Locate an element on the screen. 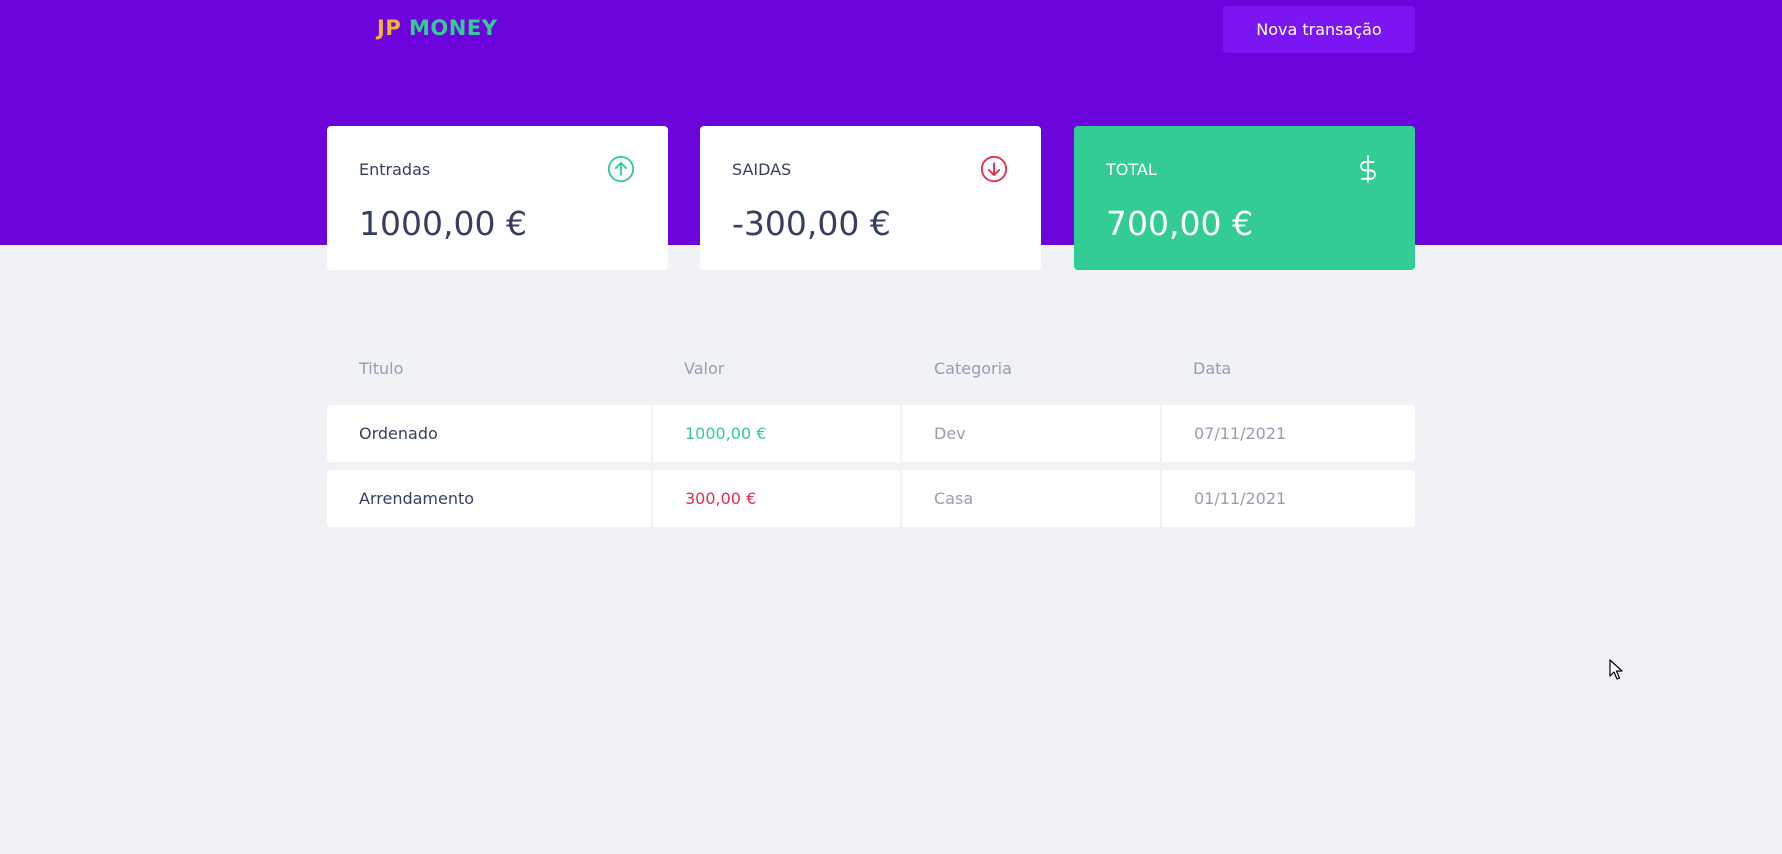 The image size is (1782, 854). row-date: 01/11/2021 is located at coordinates (1288, 498).